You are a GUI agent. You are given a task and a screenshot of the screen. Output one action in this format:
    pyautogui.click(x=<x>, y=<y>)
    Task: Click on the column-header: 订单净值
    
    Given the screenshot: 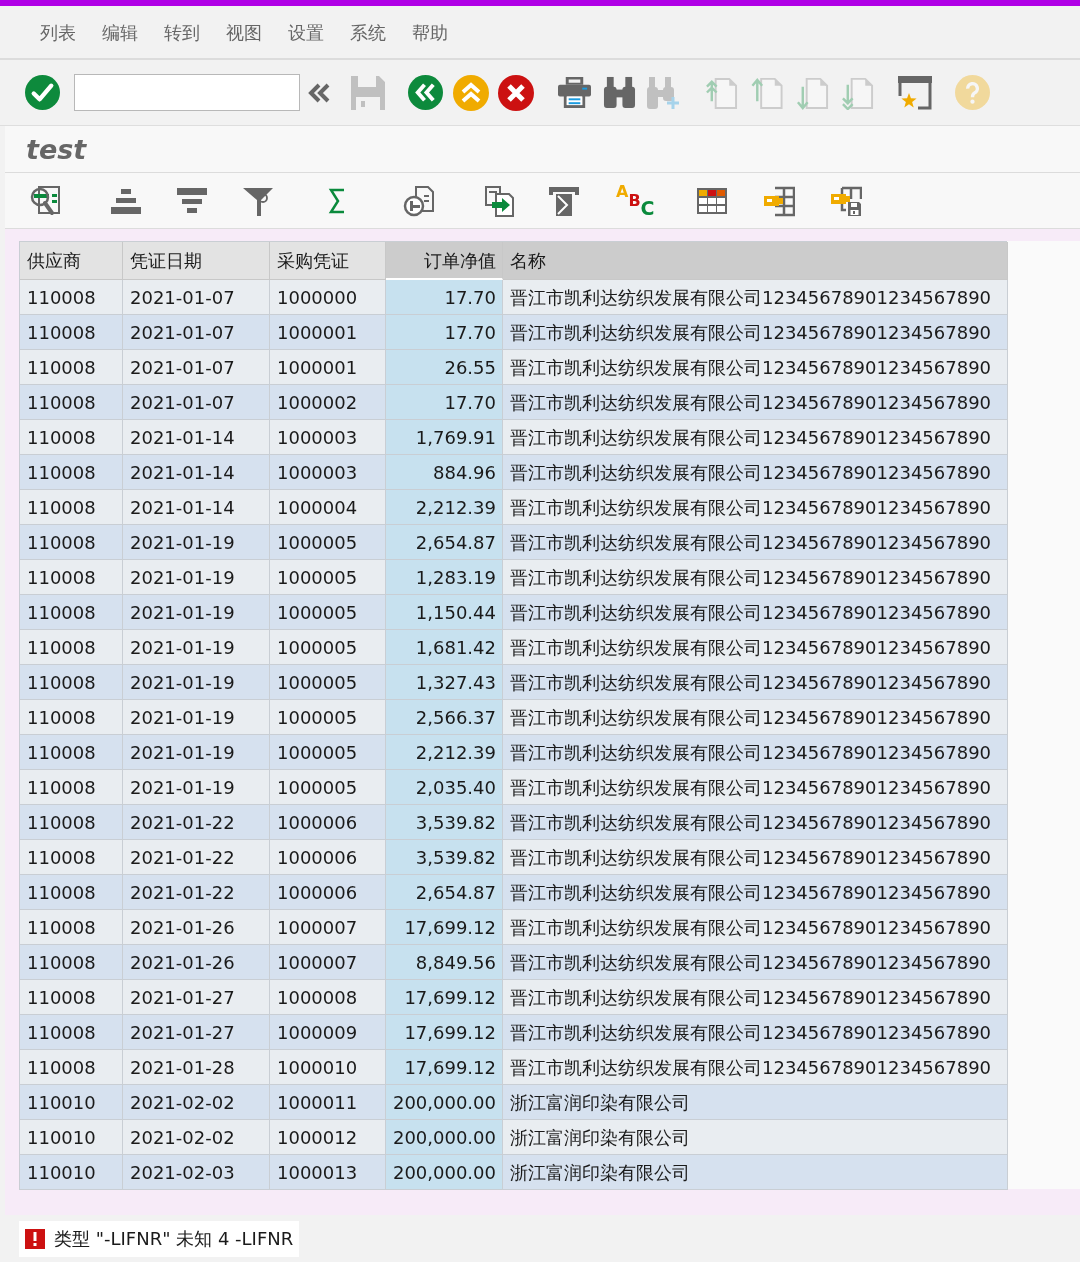 What is the action you would take?
    pyautogui.click(x=444, y=261)
    